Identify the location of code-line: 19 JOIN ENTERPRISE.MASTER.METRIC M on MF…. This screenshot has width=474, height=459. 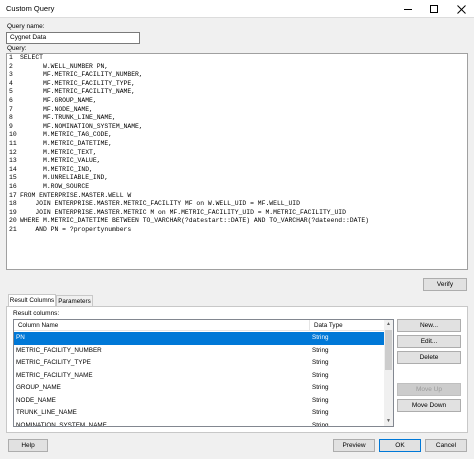
(237, 213).